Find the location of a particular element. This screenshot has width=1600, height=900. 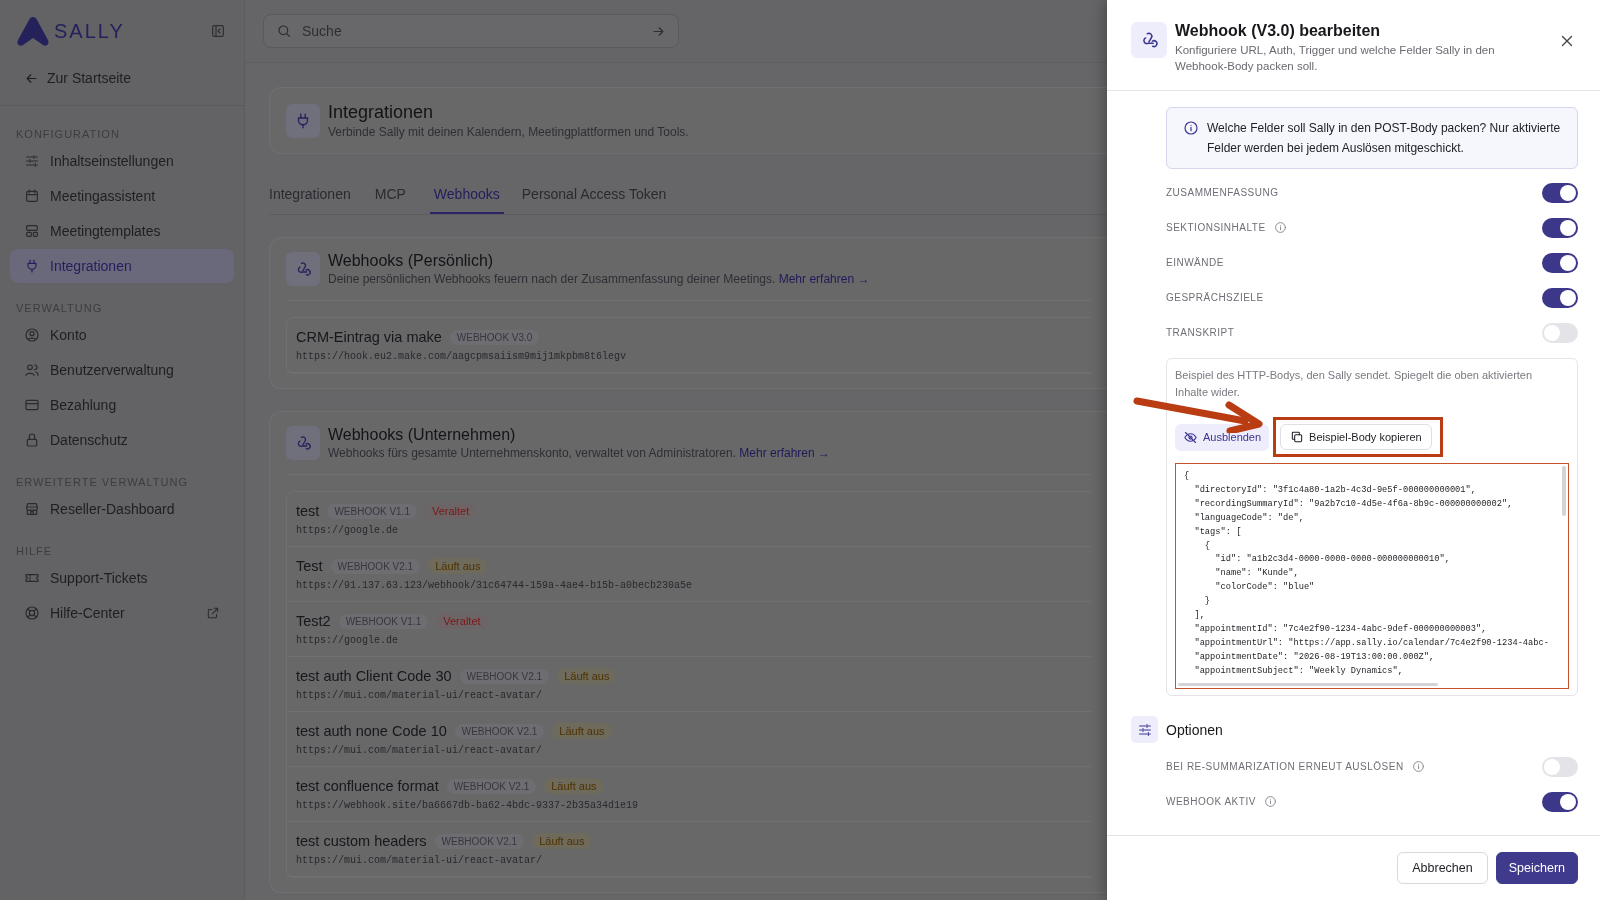

code-line: "appointmentSubject": "Weekly Dynamics", is located at coordinates (1298, 671).